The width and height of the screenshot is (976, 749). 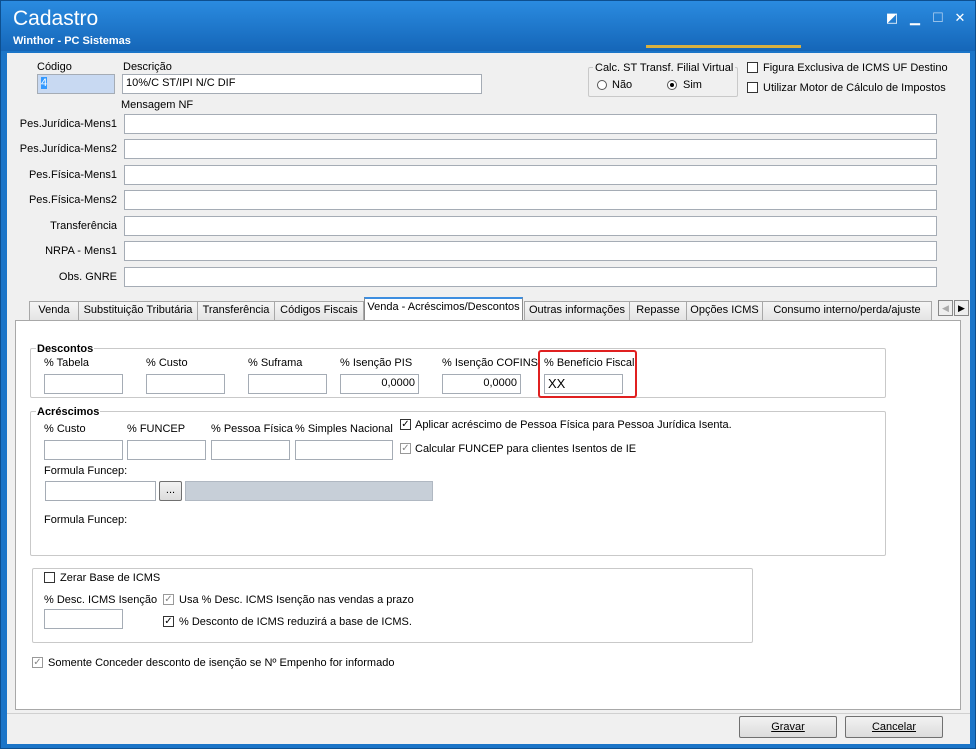 I want to click on tab-transferencia: Transferência, so click(x=236, y=310).